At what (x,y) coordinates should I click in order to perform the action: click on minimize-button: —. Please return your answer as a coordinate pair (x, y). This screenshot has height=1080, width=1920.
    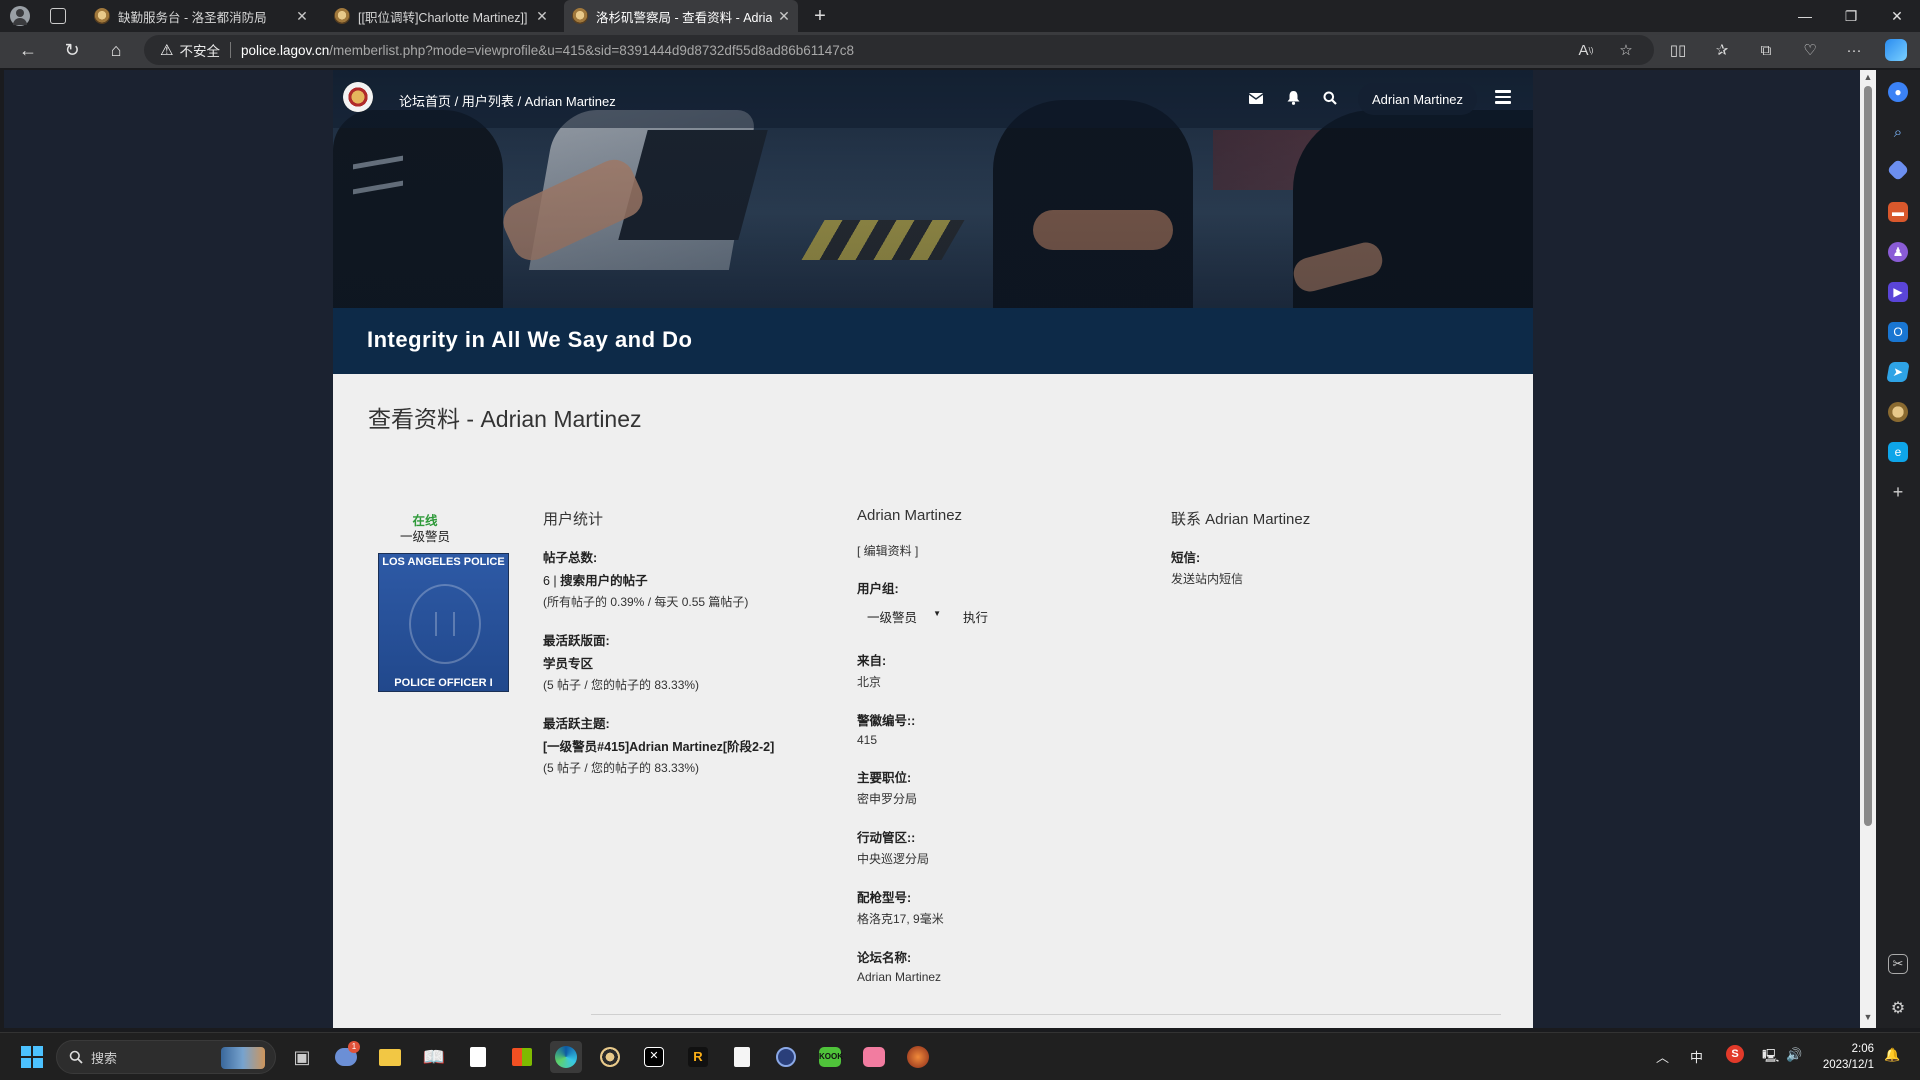
    Looking at the image, I should click on (1805, 16).